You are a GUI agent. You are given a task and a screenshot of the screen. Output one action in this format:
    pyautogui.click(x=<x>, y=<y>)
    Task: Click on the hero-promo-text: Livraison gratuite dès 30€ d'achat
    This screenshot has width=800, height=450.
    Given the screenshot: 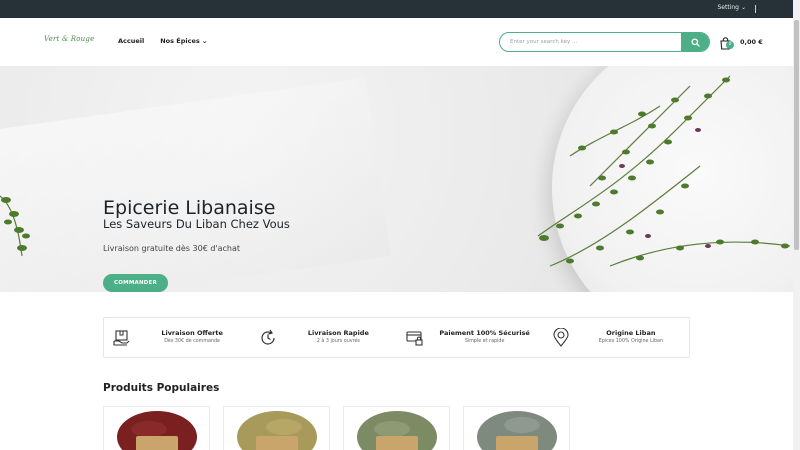 What is the action you would take?
    pyautogui.click(x=172, y=248)
    